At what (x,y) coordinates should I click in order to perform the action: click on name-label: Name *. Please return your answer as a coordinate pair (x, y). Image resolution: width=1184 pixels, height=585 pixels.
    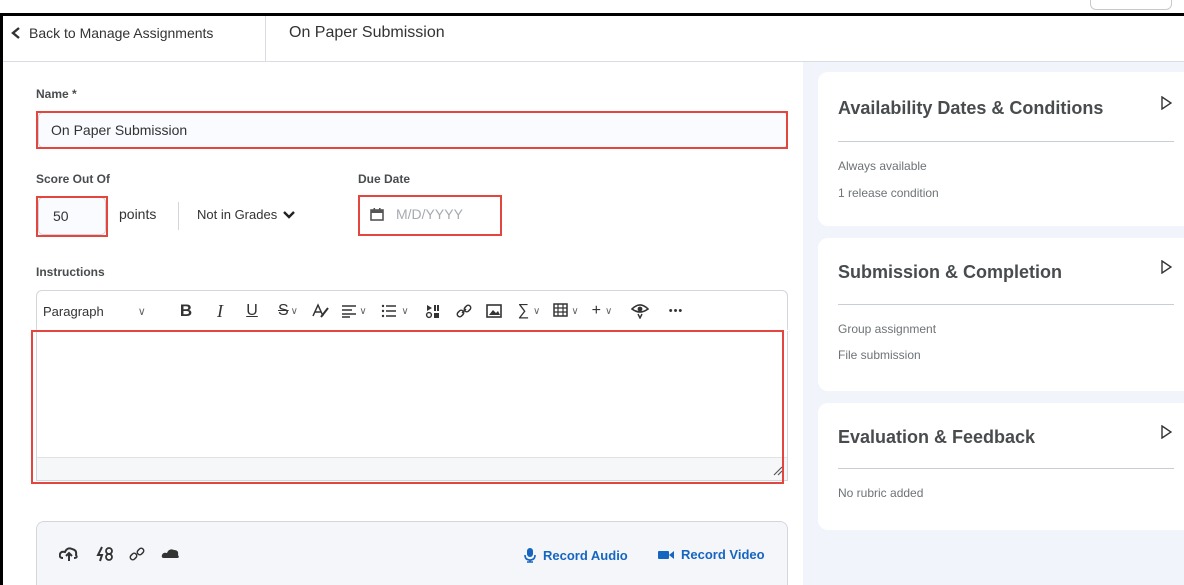
    Looking at the image, I should click on (56, 94).